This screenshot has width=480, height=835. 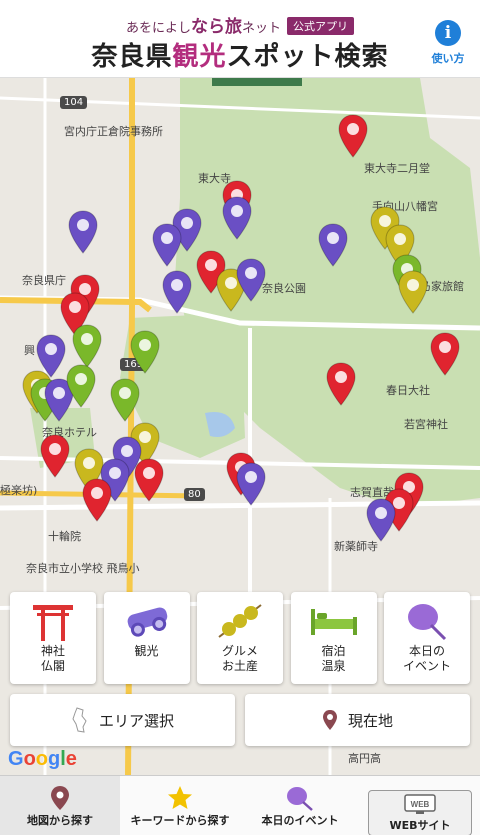 What do you see at coordinates (216, 27) in the screenshot?
I see `brand-main: なら旅` at bounding box center [216, 27].